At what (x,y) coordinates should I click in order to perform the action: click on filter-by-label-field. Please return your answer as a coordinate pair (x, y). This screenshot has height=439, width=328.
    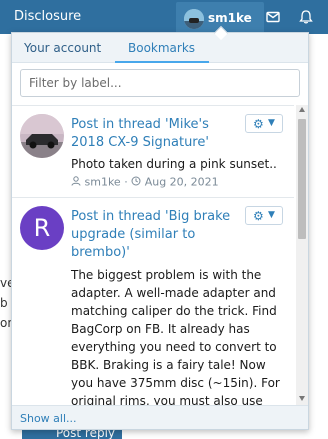
    Looking at the image, I should click on (160, 83).